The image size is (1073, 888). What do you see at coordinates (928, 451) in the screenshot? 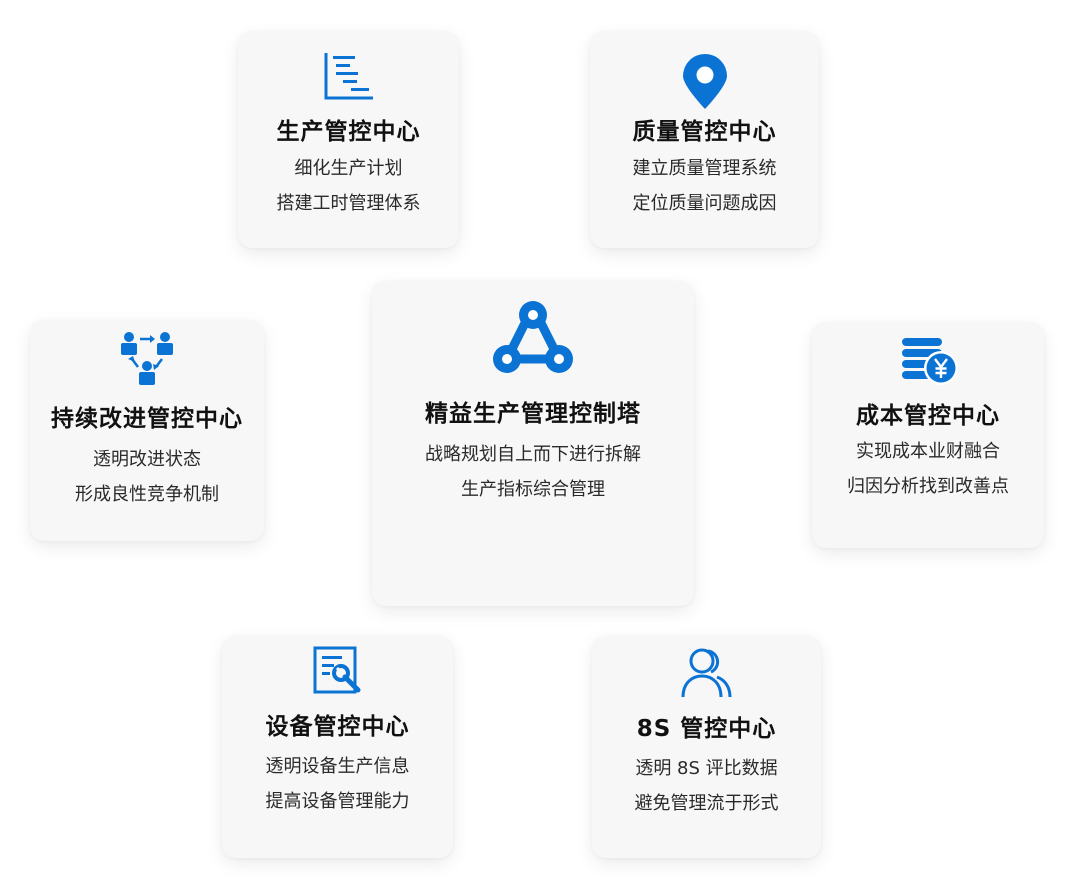
I see `card-line-1: 实现成本业财融合` at bounding box center [928, 451].